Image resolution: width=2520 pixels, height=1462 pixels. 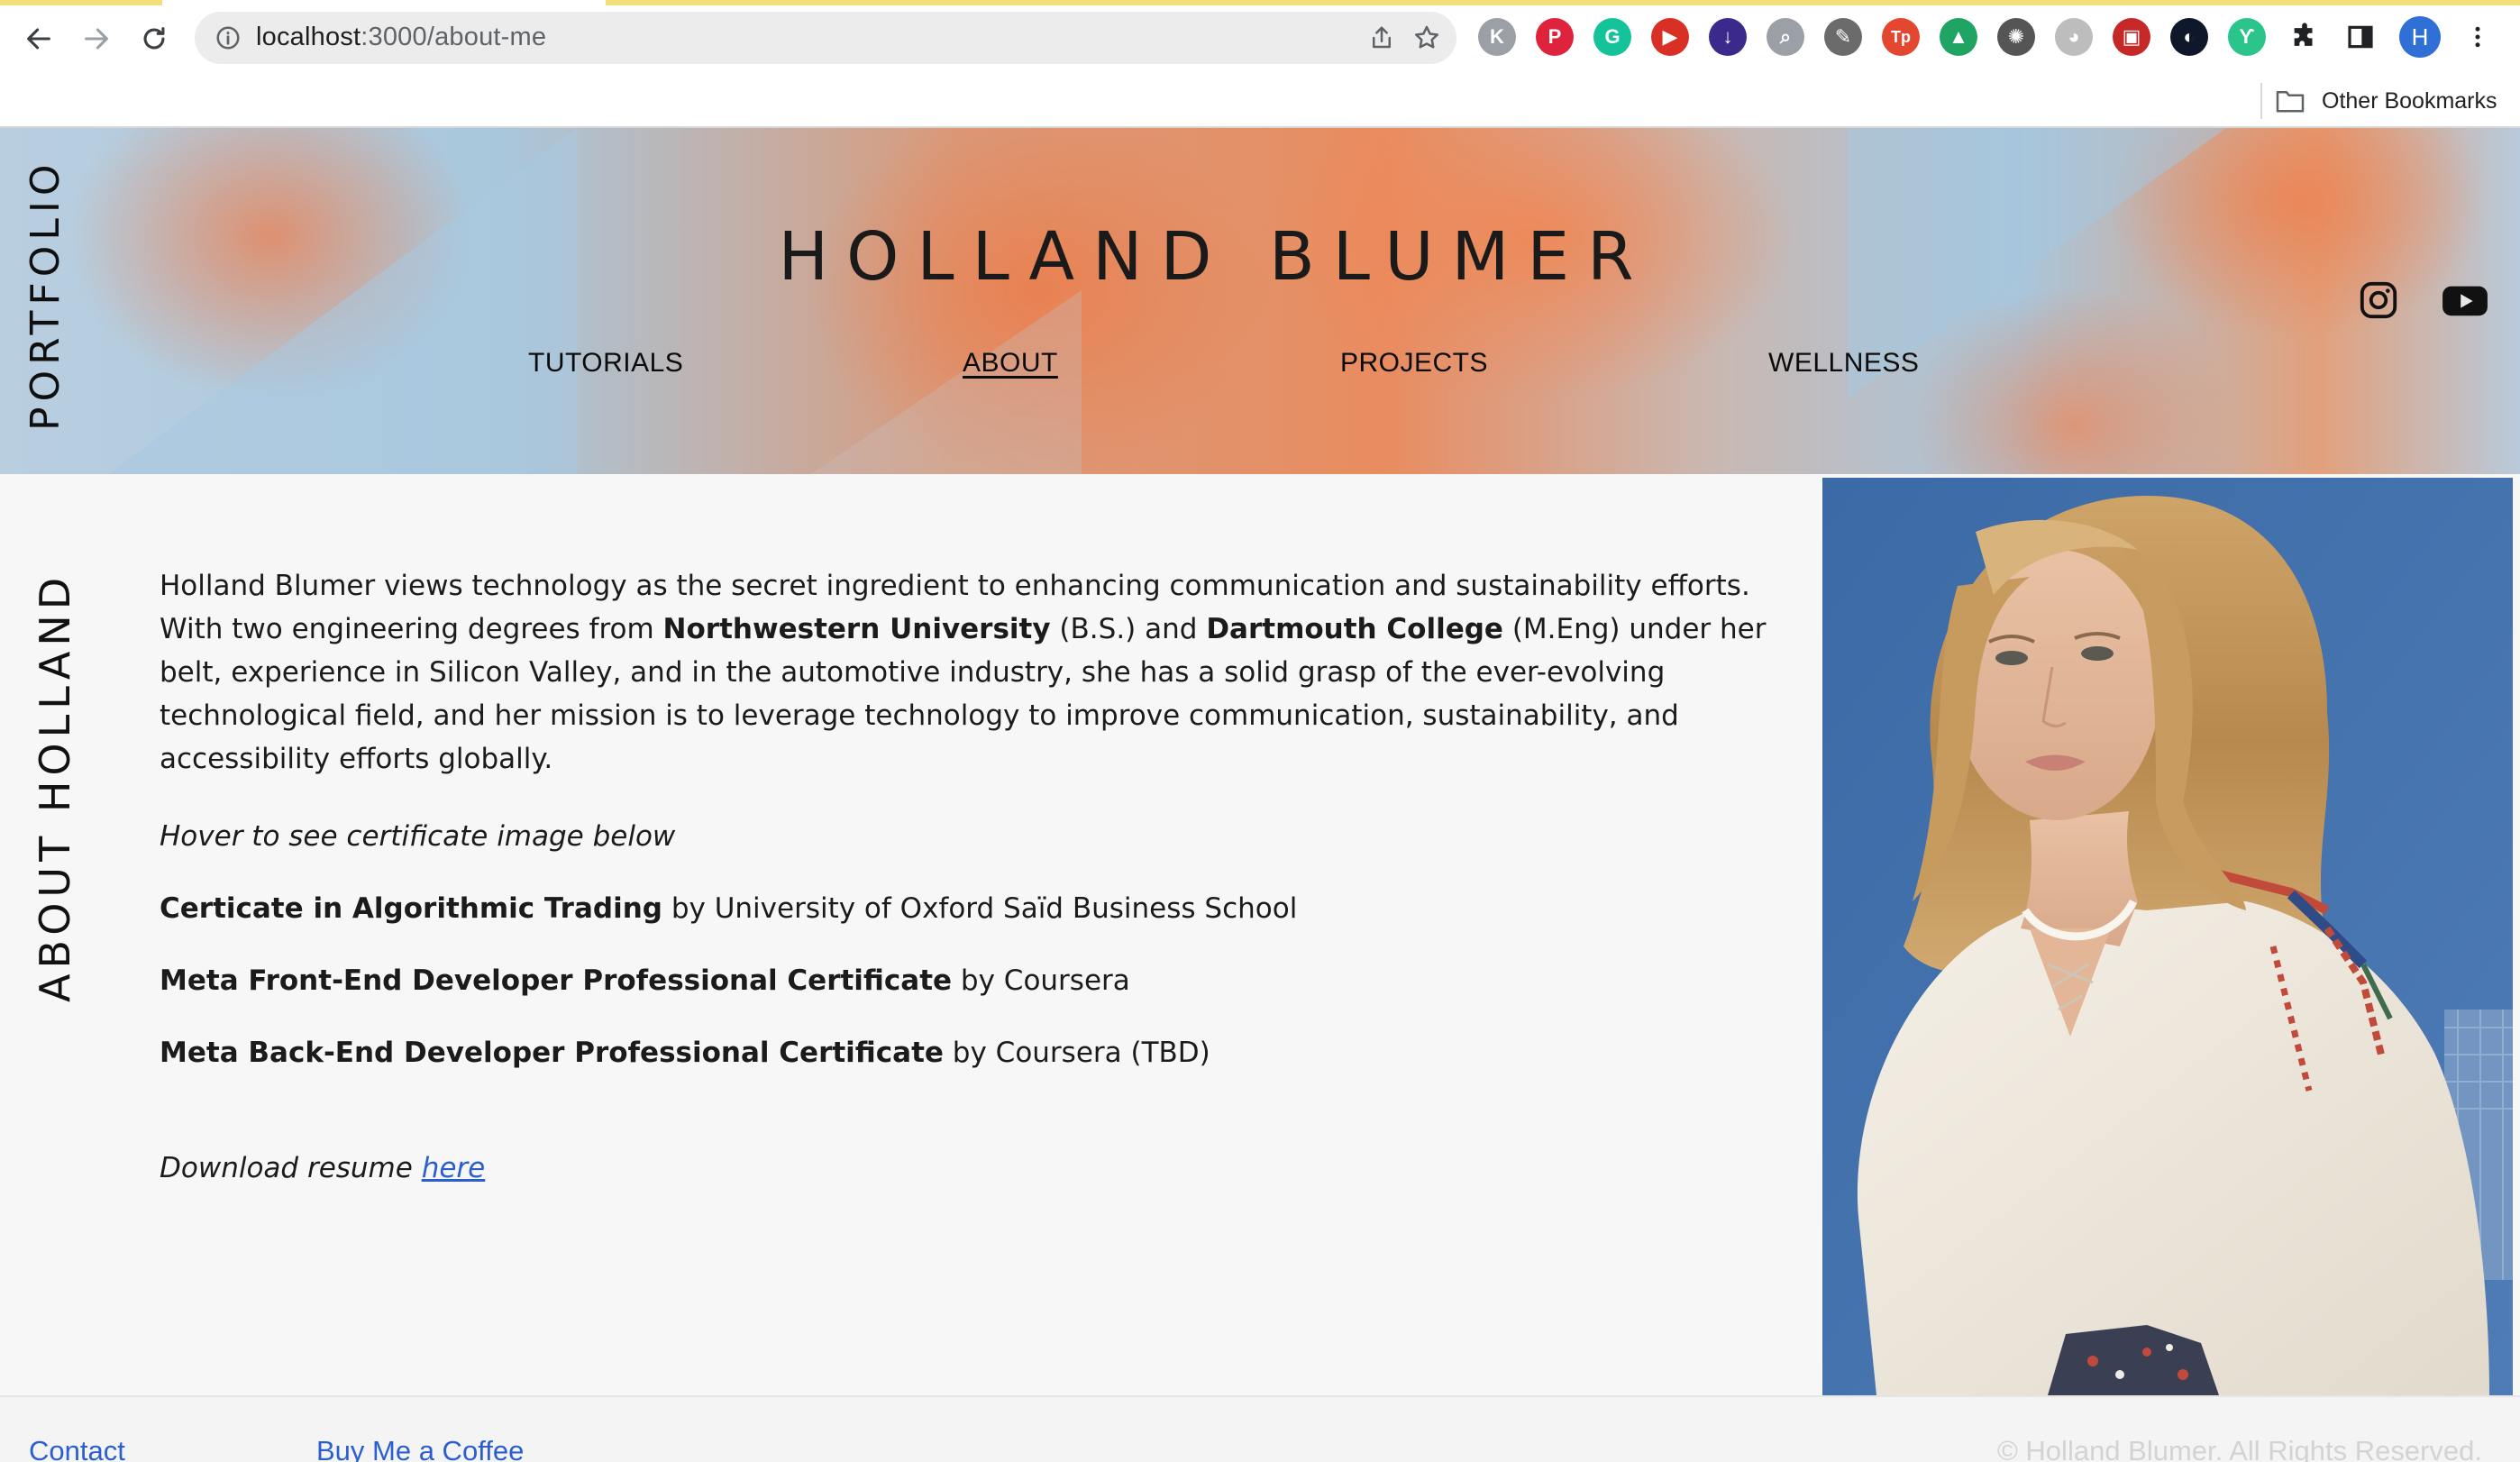 I want to click on side-panel-icon, so click(x=2360, y=37).